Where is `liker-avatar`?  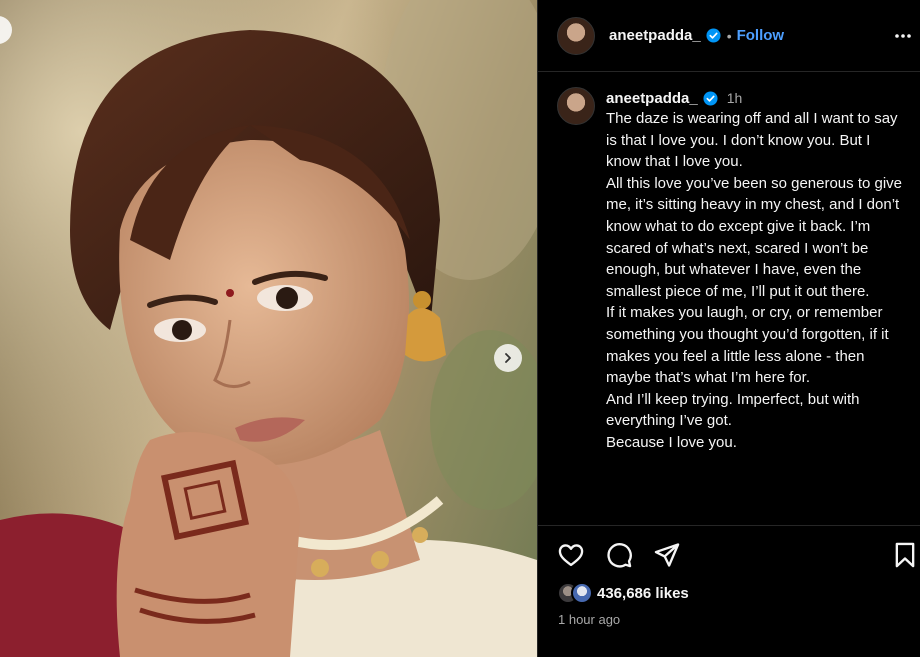 liker-avatar is located at coordinates (582, 593).